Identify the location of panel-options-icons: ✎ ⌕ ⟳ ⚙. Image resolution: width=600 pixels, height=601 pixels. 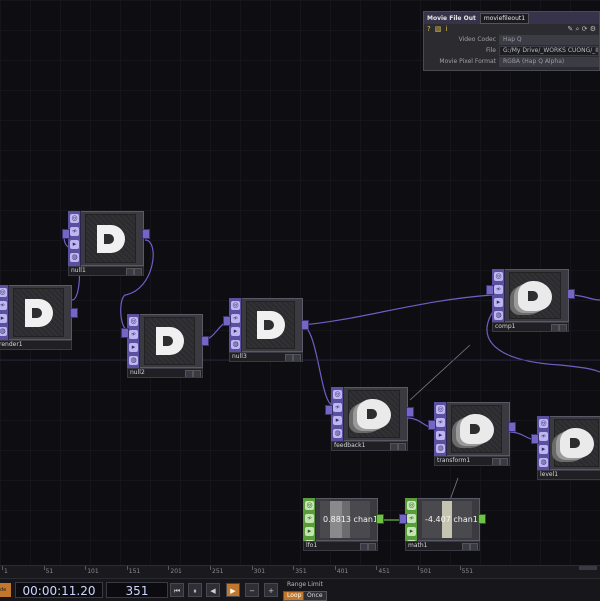
(581, 29).